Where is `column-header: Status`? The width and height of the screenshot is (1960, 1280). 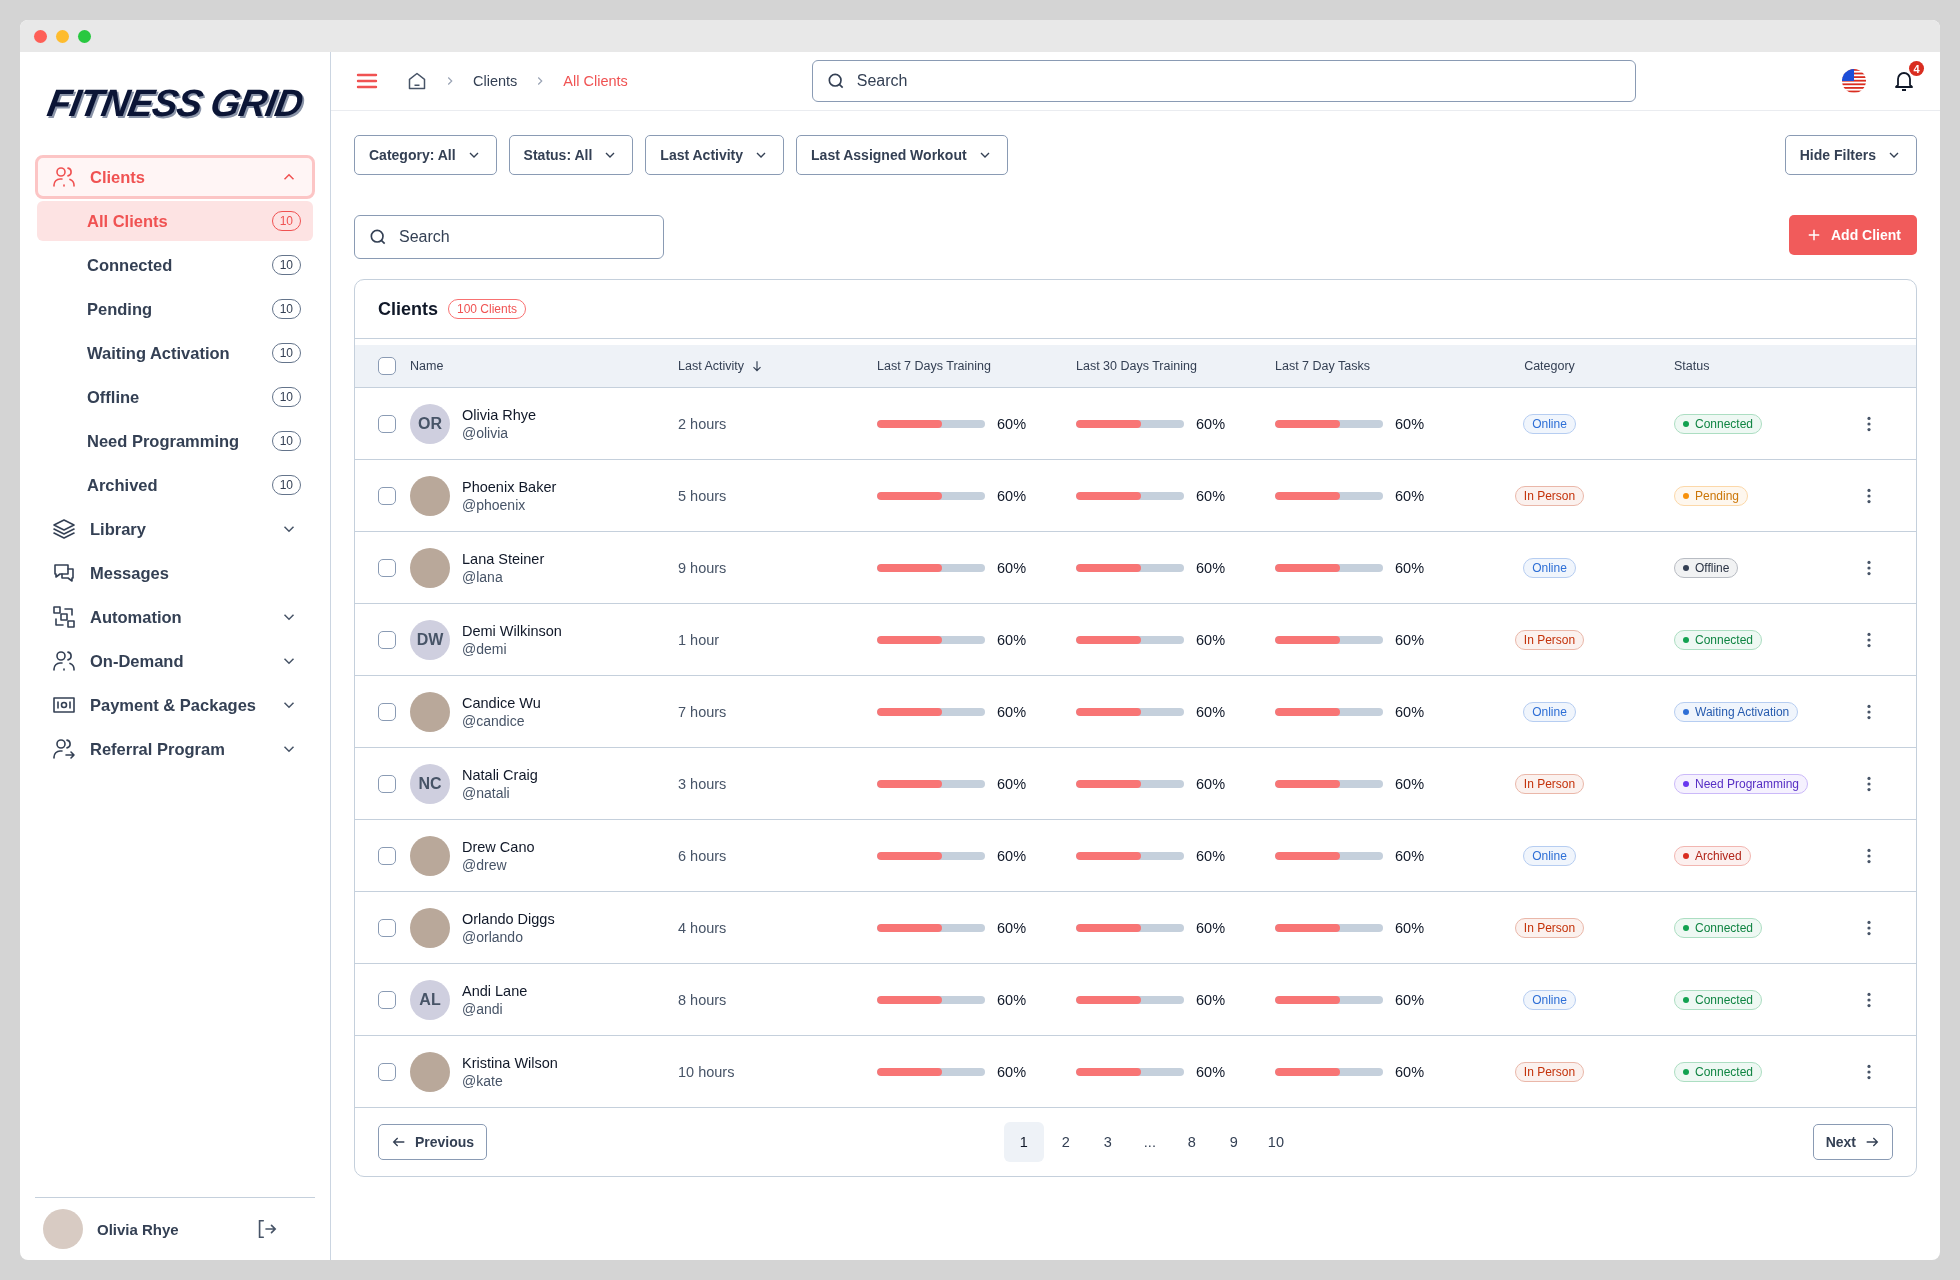
column-header: Status is located at coordinates (1770, 366).